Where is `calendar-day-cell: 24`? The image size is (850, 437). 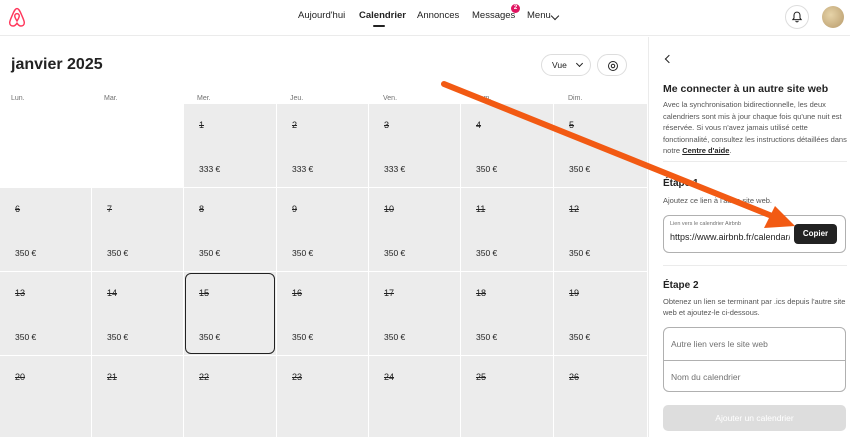 calendar-day-cell: 24 is located at coordinates (415, 396).